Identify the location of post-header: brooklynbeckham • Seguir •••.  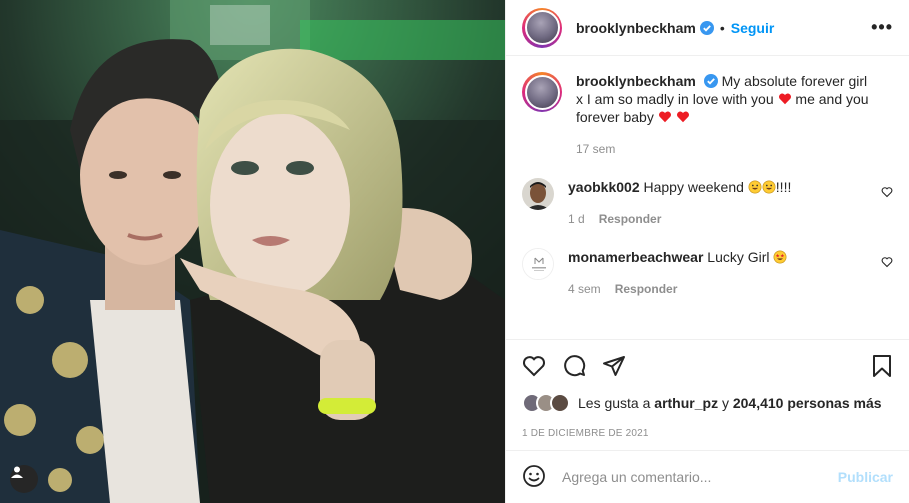
(707, 28).